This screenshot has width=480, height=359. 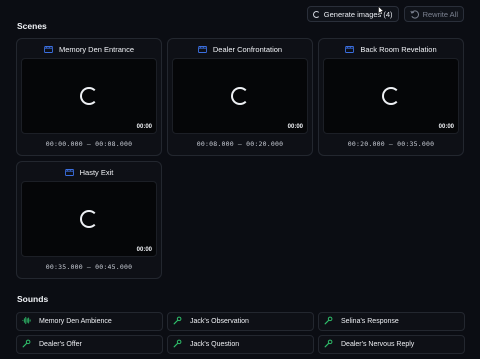 I want to click on spinner-icon, so click(x=316, y=14).